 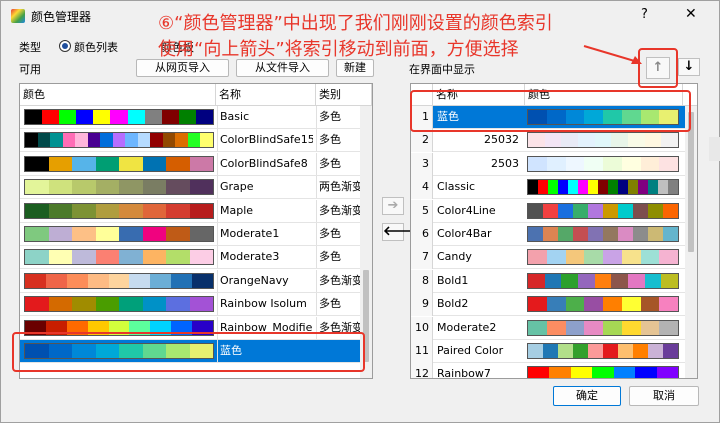 I want to click on display-row: 10 Moderate2, so click(x=548, y=328).